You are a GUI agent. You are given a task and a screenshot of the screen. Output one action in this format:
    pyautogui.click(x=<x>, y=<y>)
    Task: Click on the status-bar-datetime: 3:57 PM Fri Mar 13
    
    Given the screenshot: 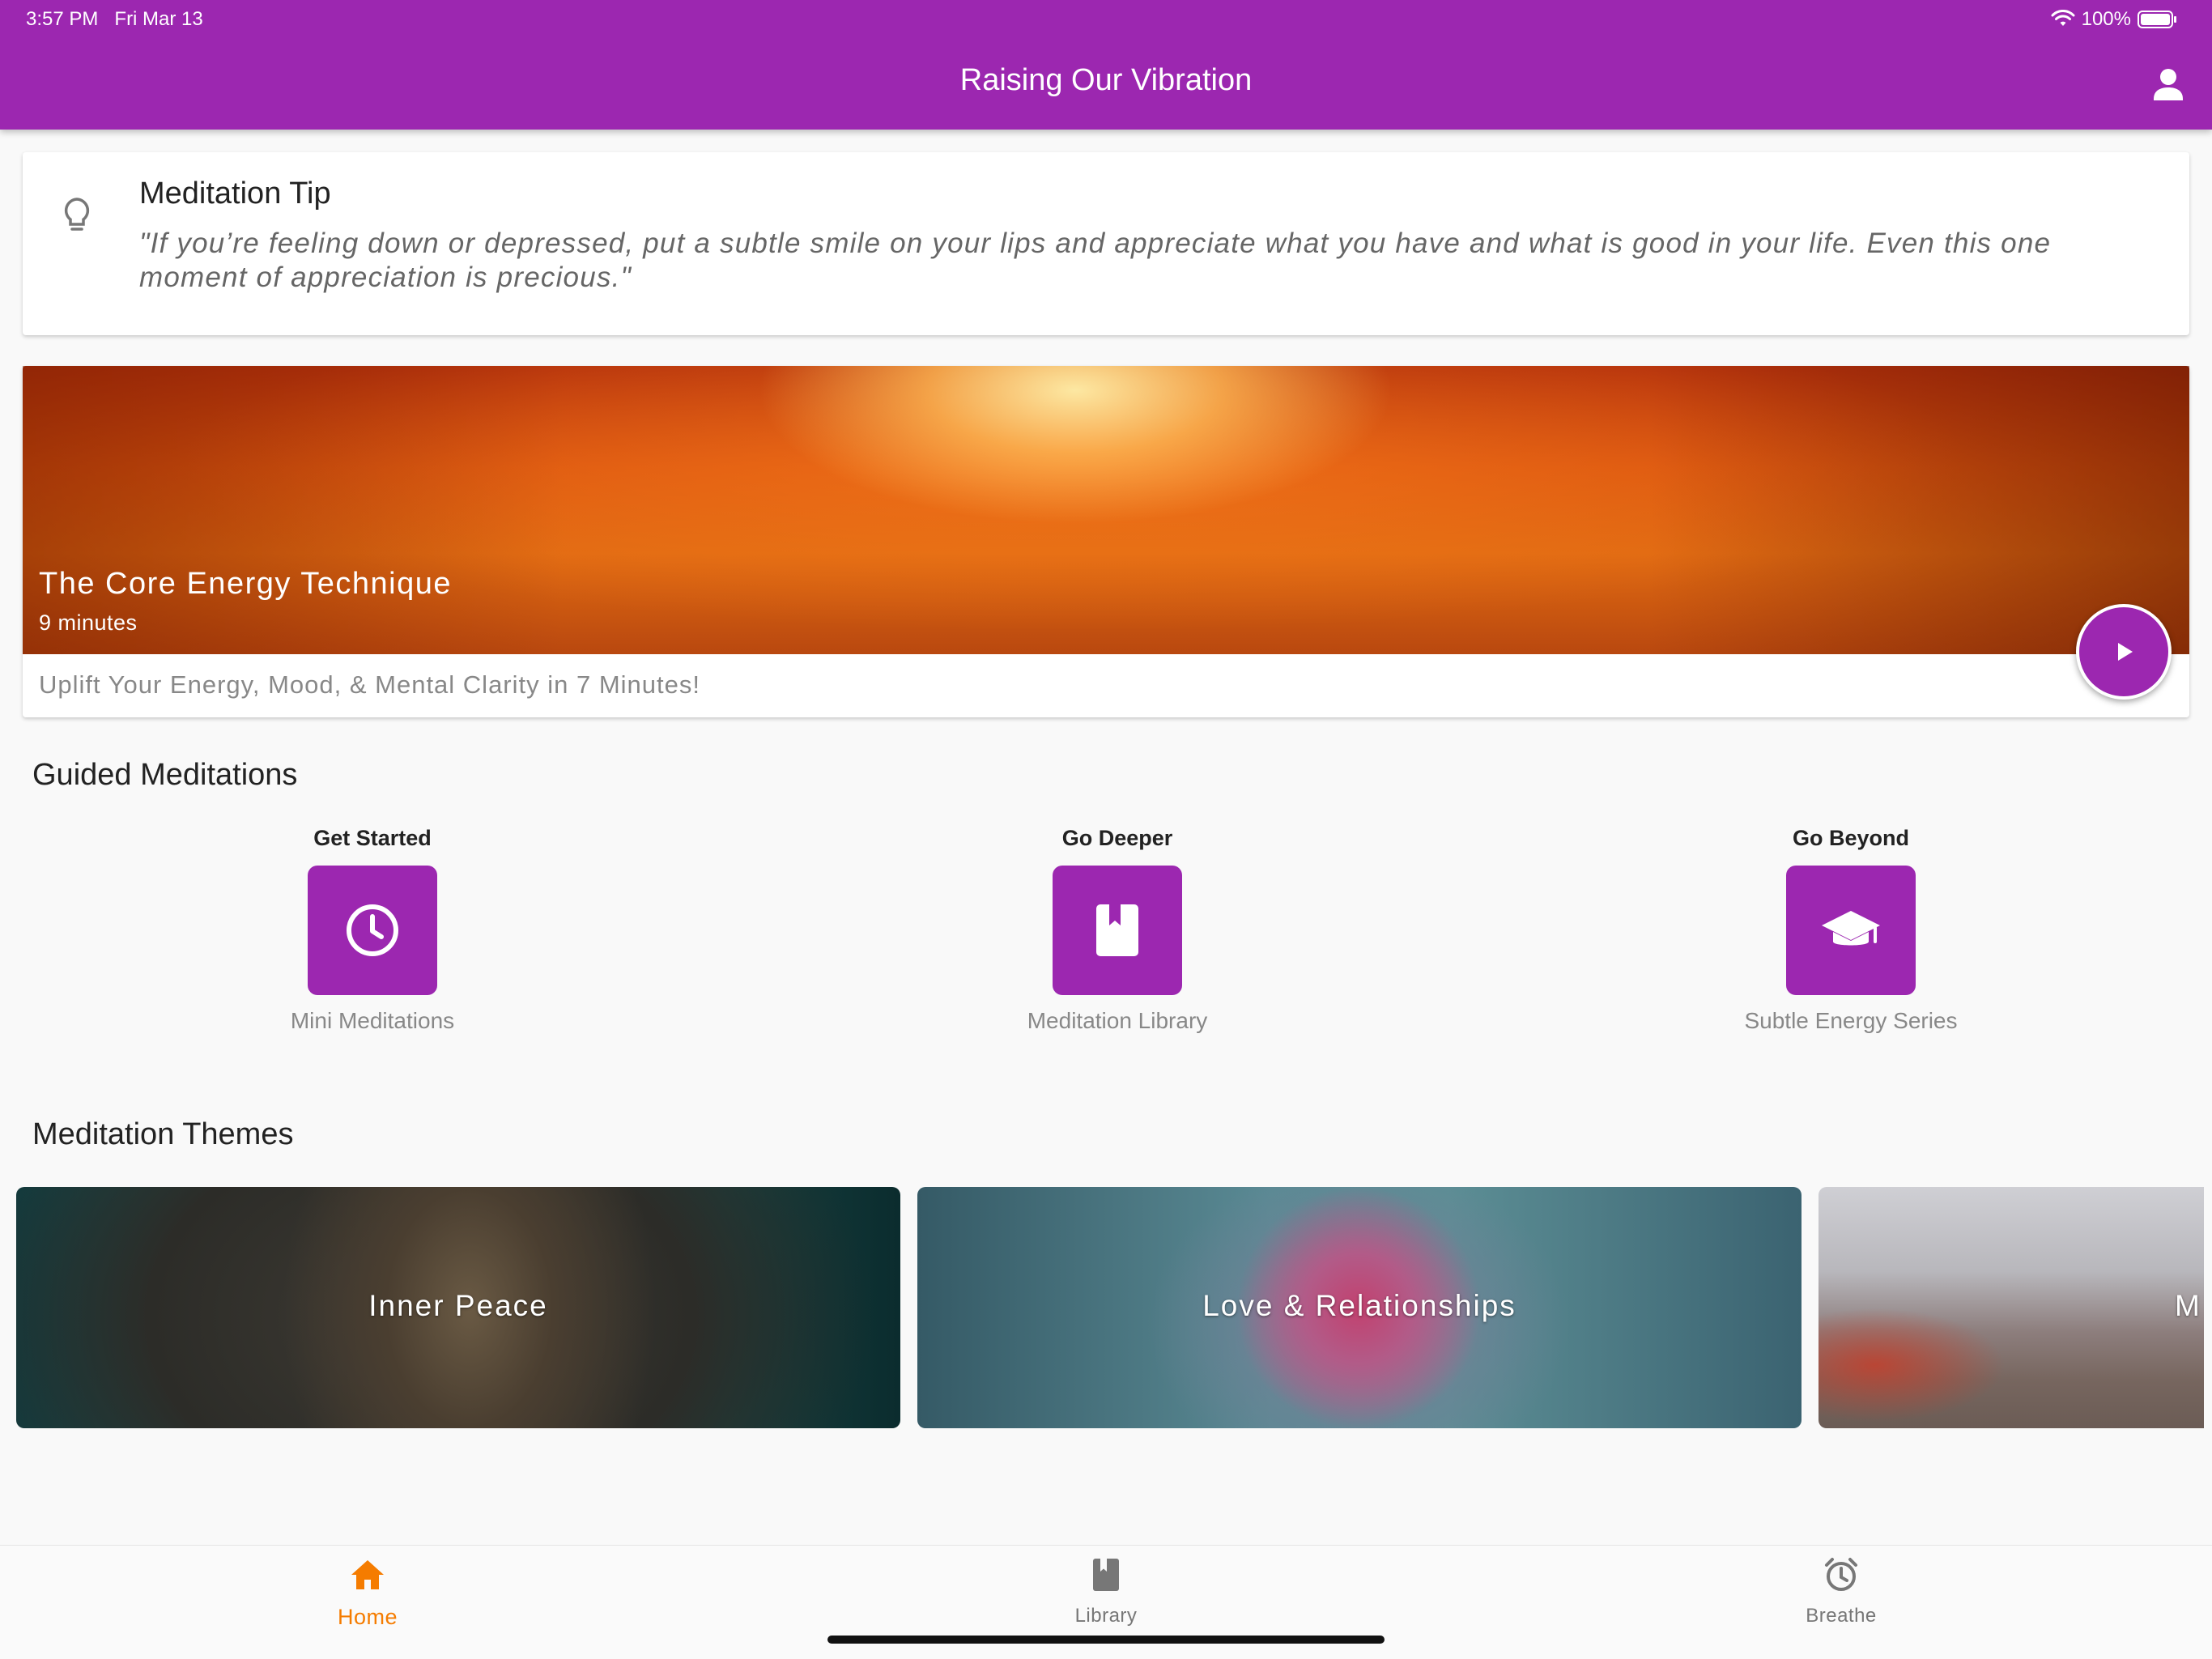 What is the action you would take?
    pyautogui.click(x=115, y=19)
    